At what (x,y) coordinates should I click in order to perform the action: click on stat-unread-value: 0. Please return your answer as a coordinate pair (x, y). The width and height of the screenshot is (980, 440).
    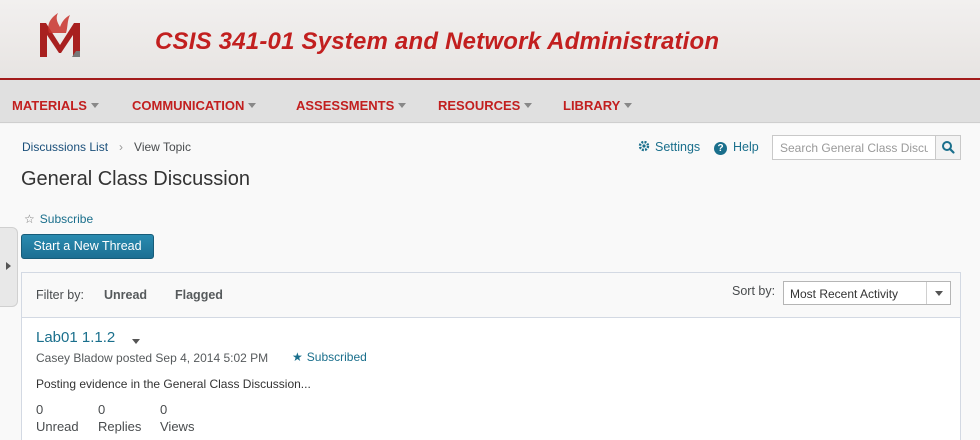
    Looking at the image, I should click on (40, 409).